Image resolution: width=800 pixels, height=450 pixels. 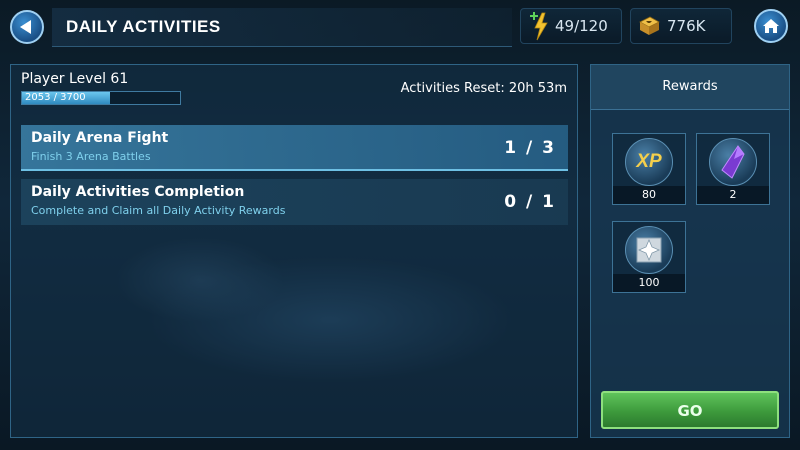 I want to click on activity-progress: 1 / 3, so click(x=530, y=148).